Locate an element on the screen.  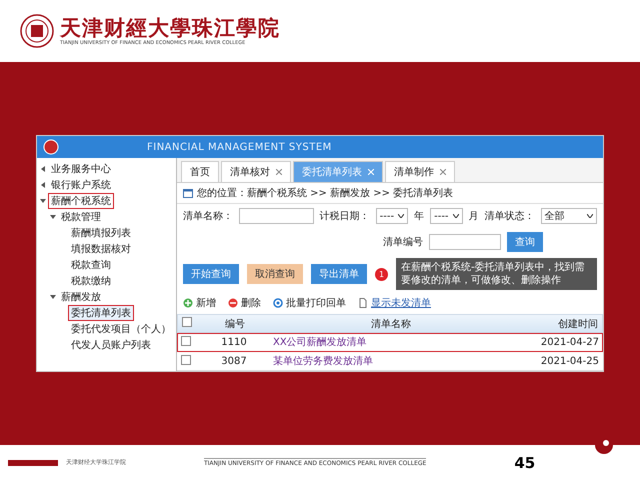
school-logo-text: 天津财經大學珠江學院 is located at coordinates (170, 27).